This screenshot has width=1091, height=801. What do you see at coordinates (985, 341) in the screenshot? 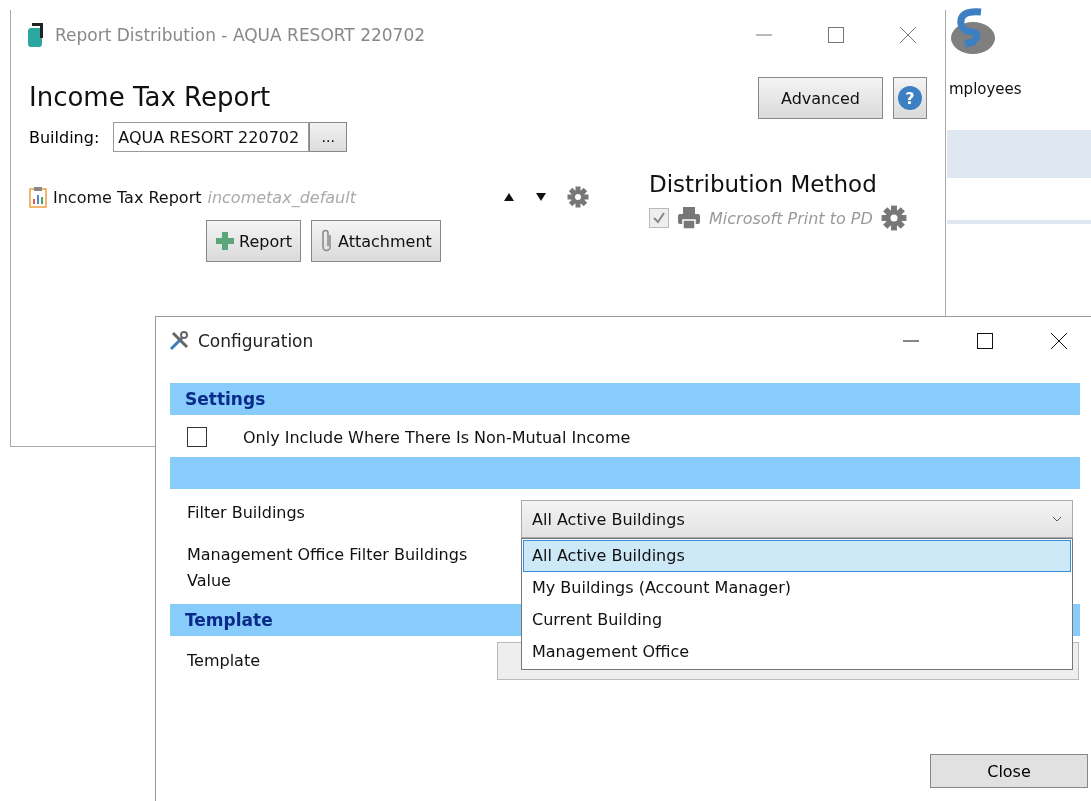
I see `maximize-icon` at bounding box center [985, 341].